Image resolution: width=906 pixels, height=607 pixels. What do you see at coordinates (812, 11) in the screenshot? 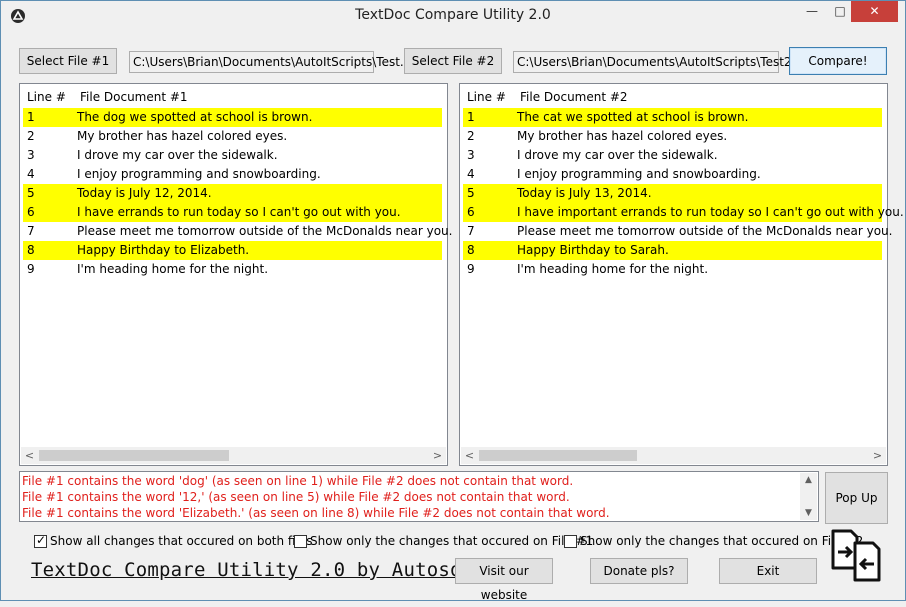
I see `minimize-button: —` at bounding box center [812, 11].